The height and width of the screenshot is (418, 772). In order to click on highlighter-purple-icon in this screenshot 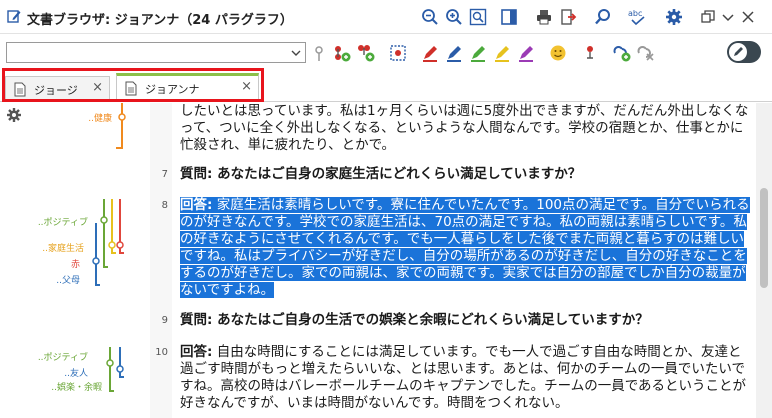, I will do `click(526, 54)`.